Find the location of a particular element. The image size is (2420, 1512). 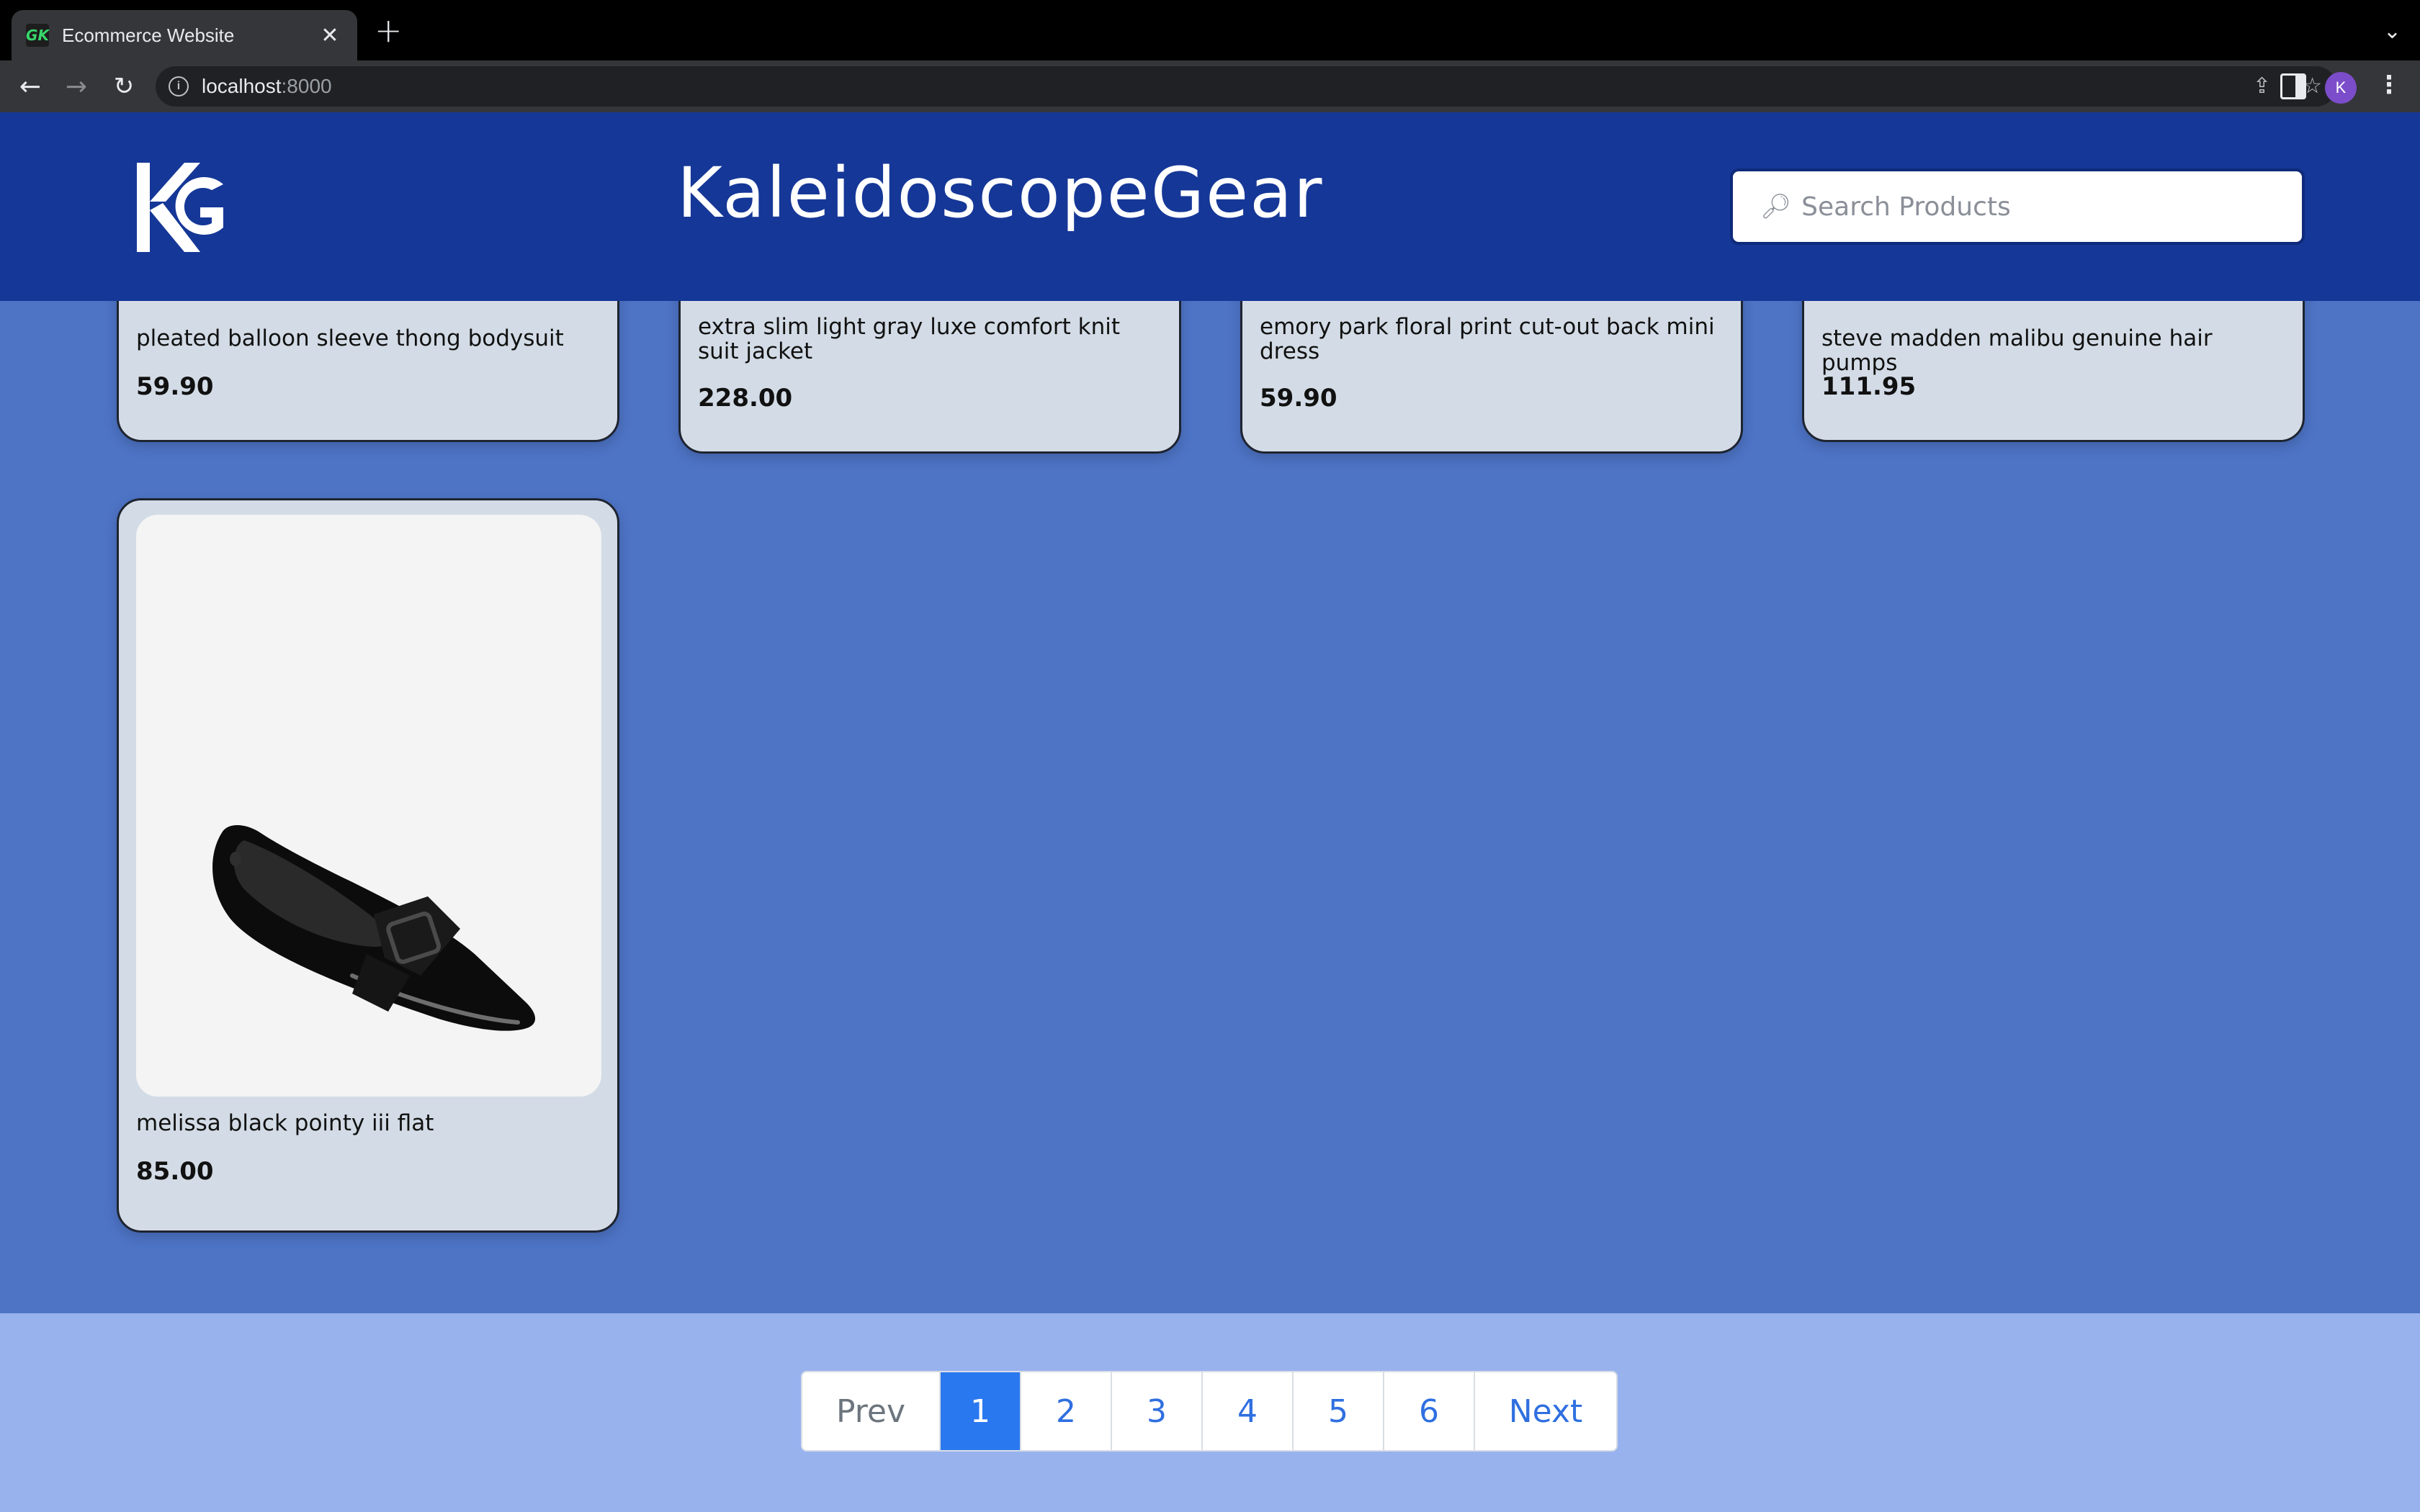

product-name: pleated balloon sleeve thong bodysuit is located at coordinates (350, 338).